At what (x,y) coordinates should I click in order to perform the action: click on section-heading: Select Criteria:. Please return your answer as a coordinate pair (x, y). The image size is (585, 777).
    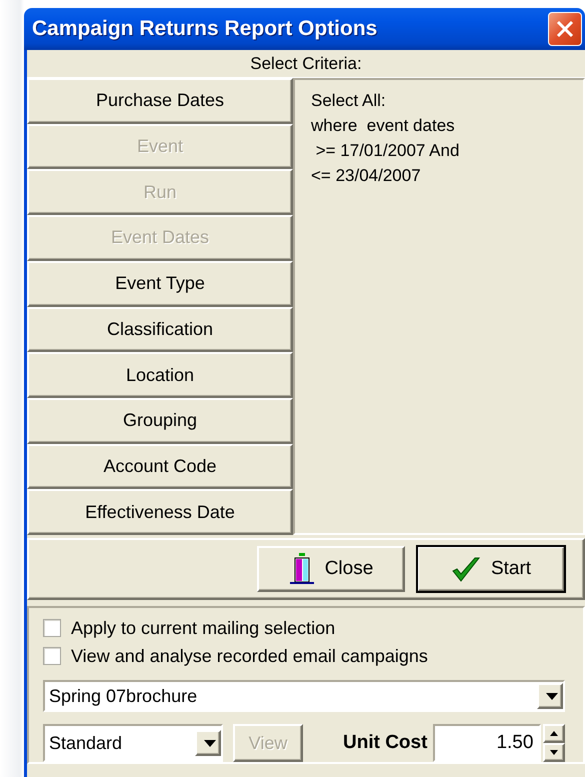
    Looking at the image, I should click on (306, 64).